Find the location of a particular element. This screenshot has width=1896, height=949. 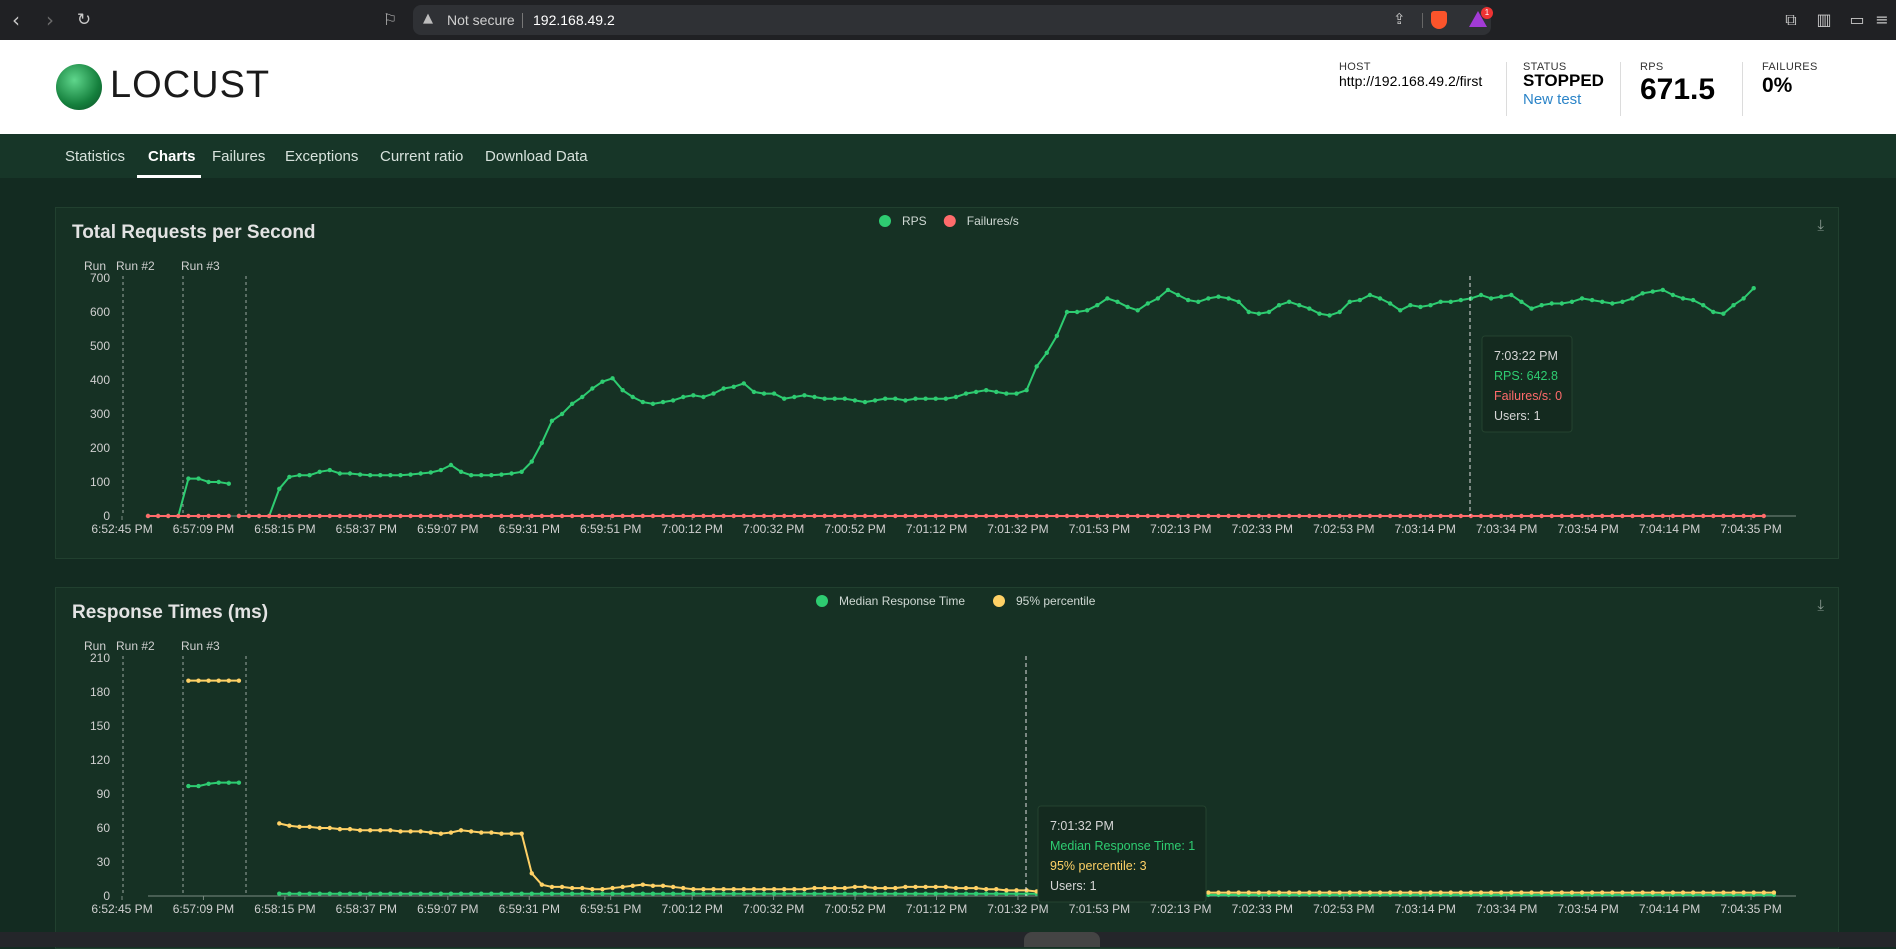

series-line is located at coordinates (213, 784).